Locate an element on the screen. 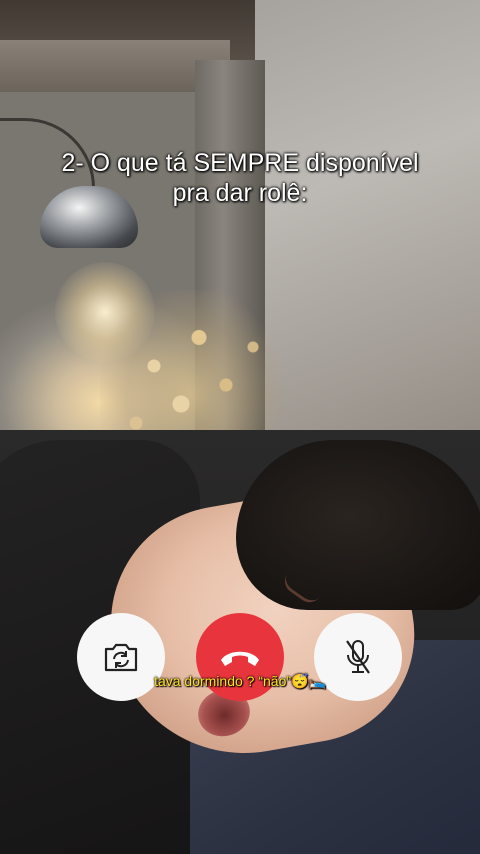 Image resolution: width=480 pixels, height=854 pixels. camera-flip-icon is located at coordinates (121, 657).